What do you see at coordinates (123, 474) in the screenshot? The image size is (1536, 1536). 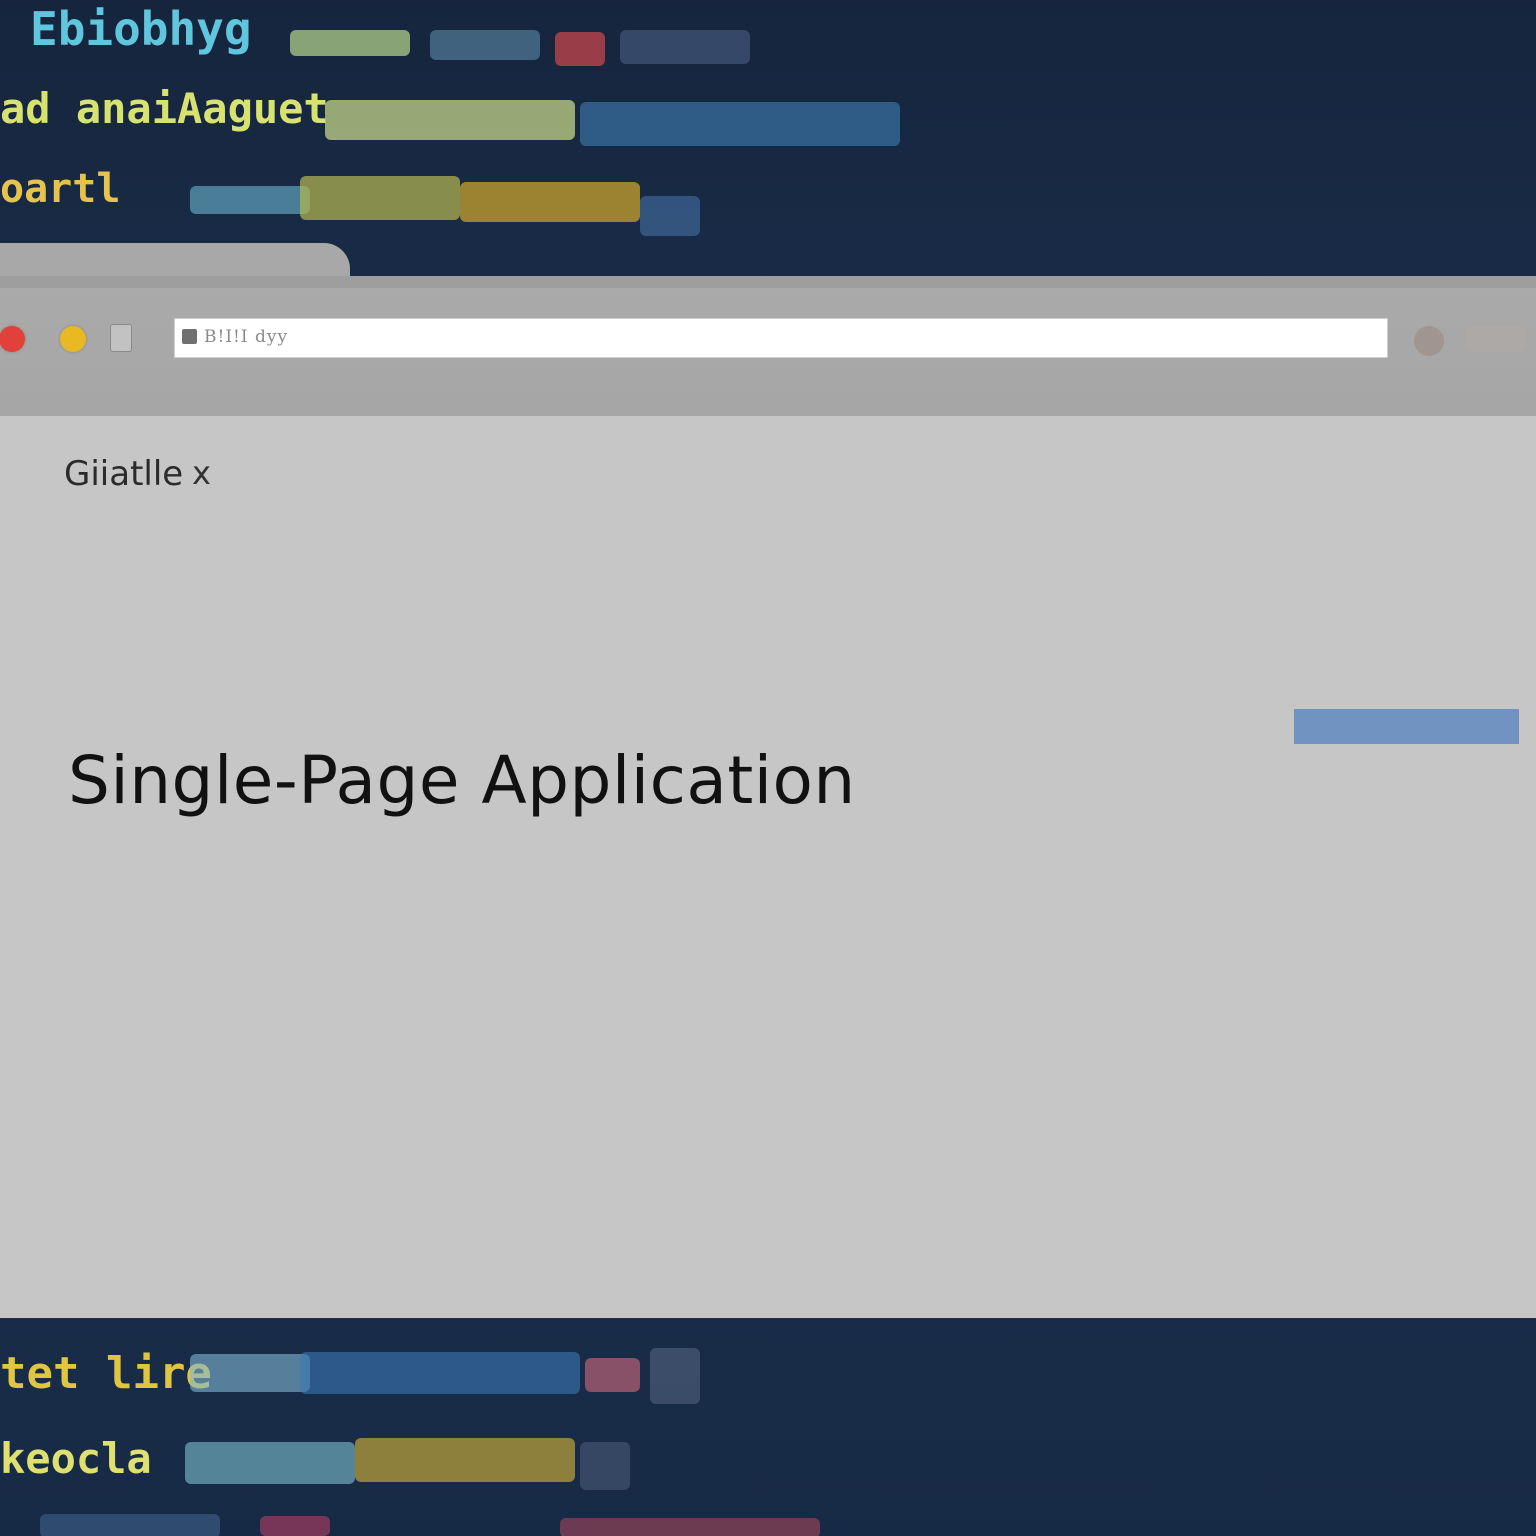 I see `tab-title: Giiatlle` at bounding box center [123, 474].